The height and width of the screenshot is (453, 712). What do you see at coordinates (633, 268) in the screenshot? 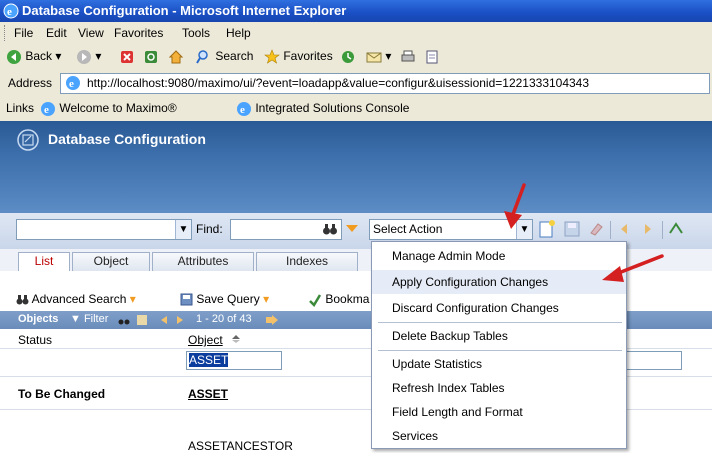
I see `annotation-arrow-icon` at bounding box center [633, 268].